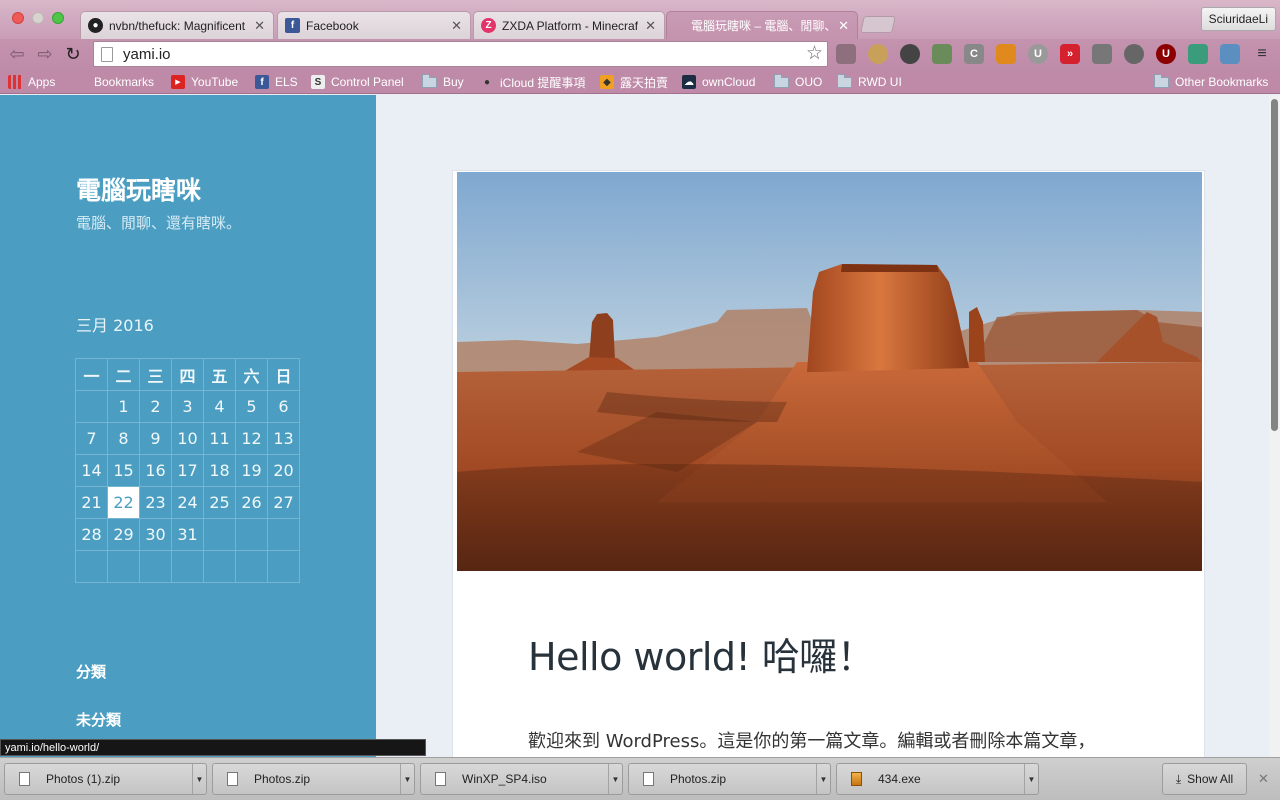  What do you see at coordinates (1198, 54) in the screenshot?
I see `person-icon` at bounding box center [1198, 54].